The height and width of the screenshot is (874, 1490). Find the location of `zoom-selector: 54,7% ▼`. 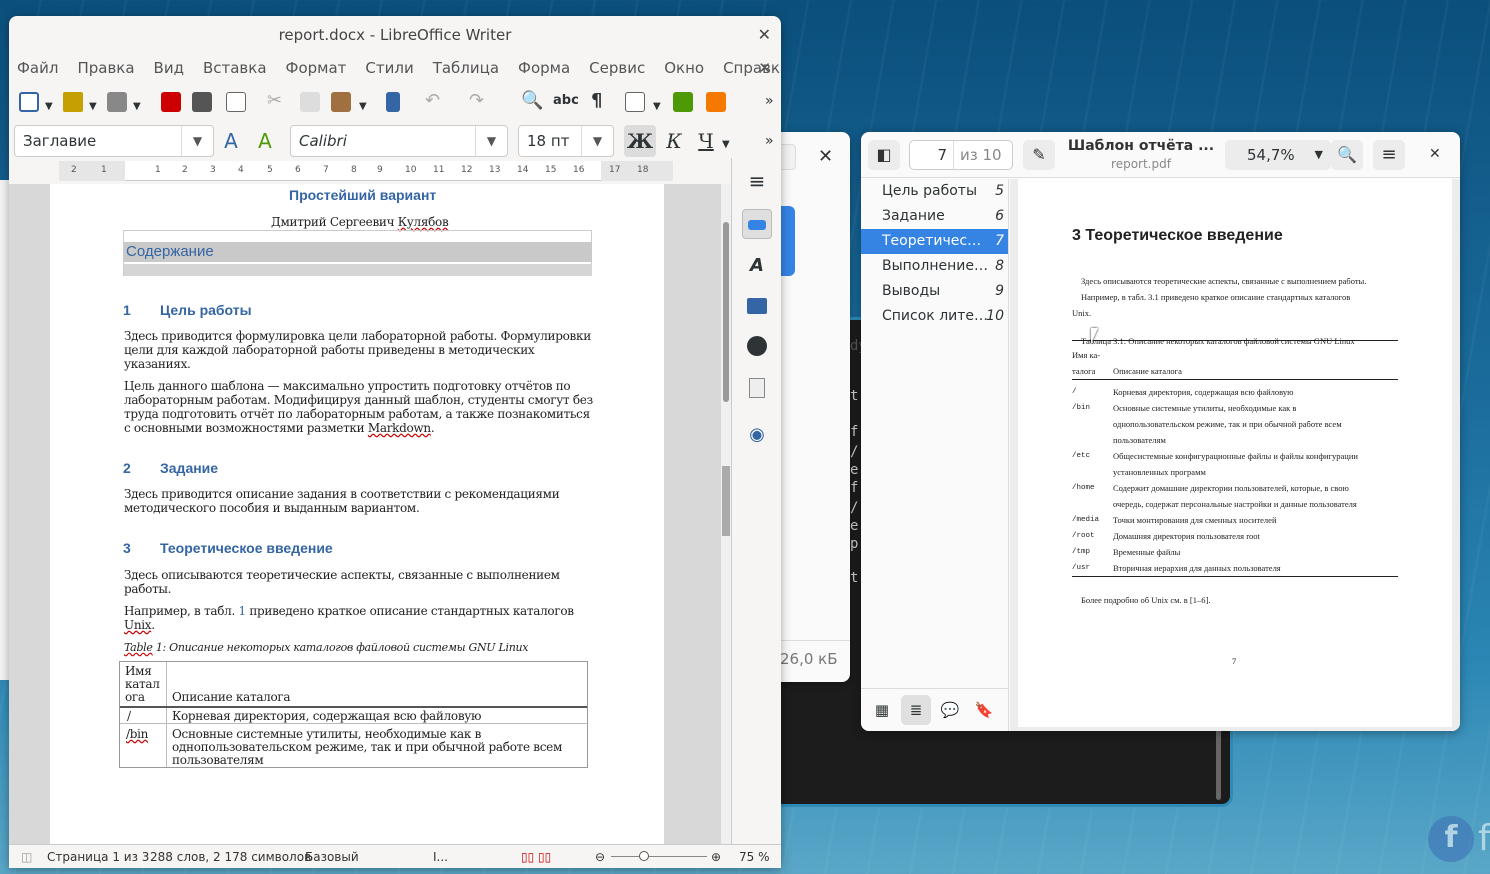

zoom-selector: 54,7% ▼ is located at coordinates (1278, 155).